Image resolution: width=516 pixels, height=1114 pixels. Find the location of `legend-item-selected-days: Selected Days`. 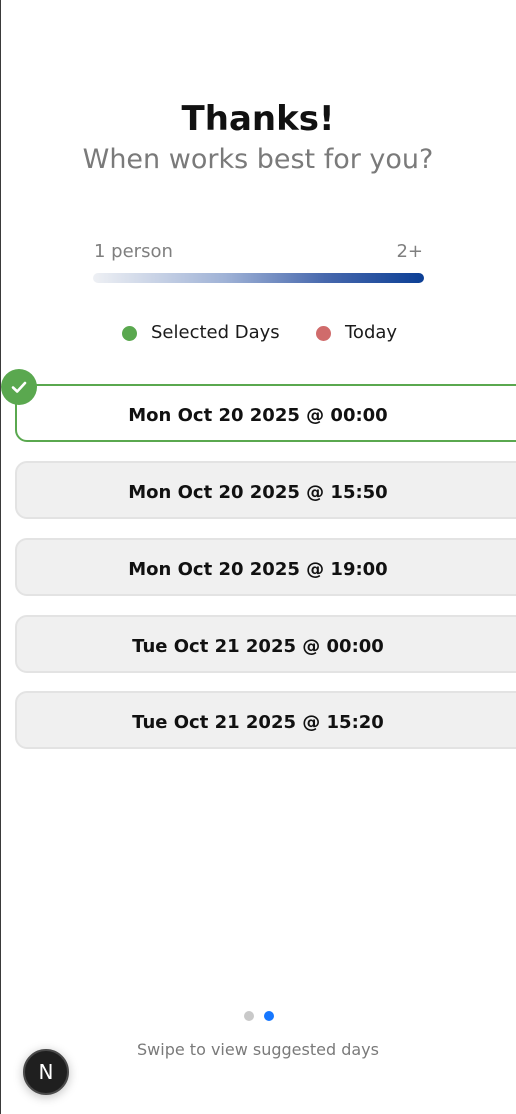

legend-item-selected-days: Selected Days is located at coordinates (201, 333).